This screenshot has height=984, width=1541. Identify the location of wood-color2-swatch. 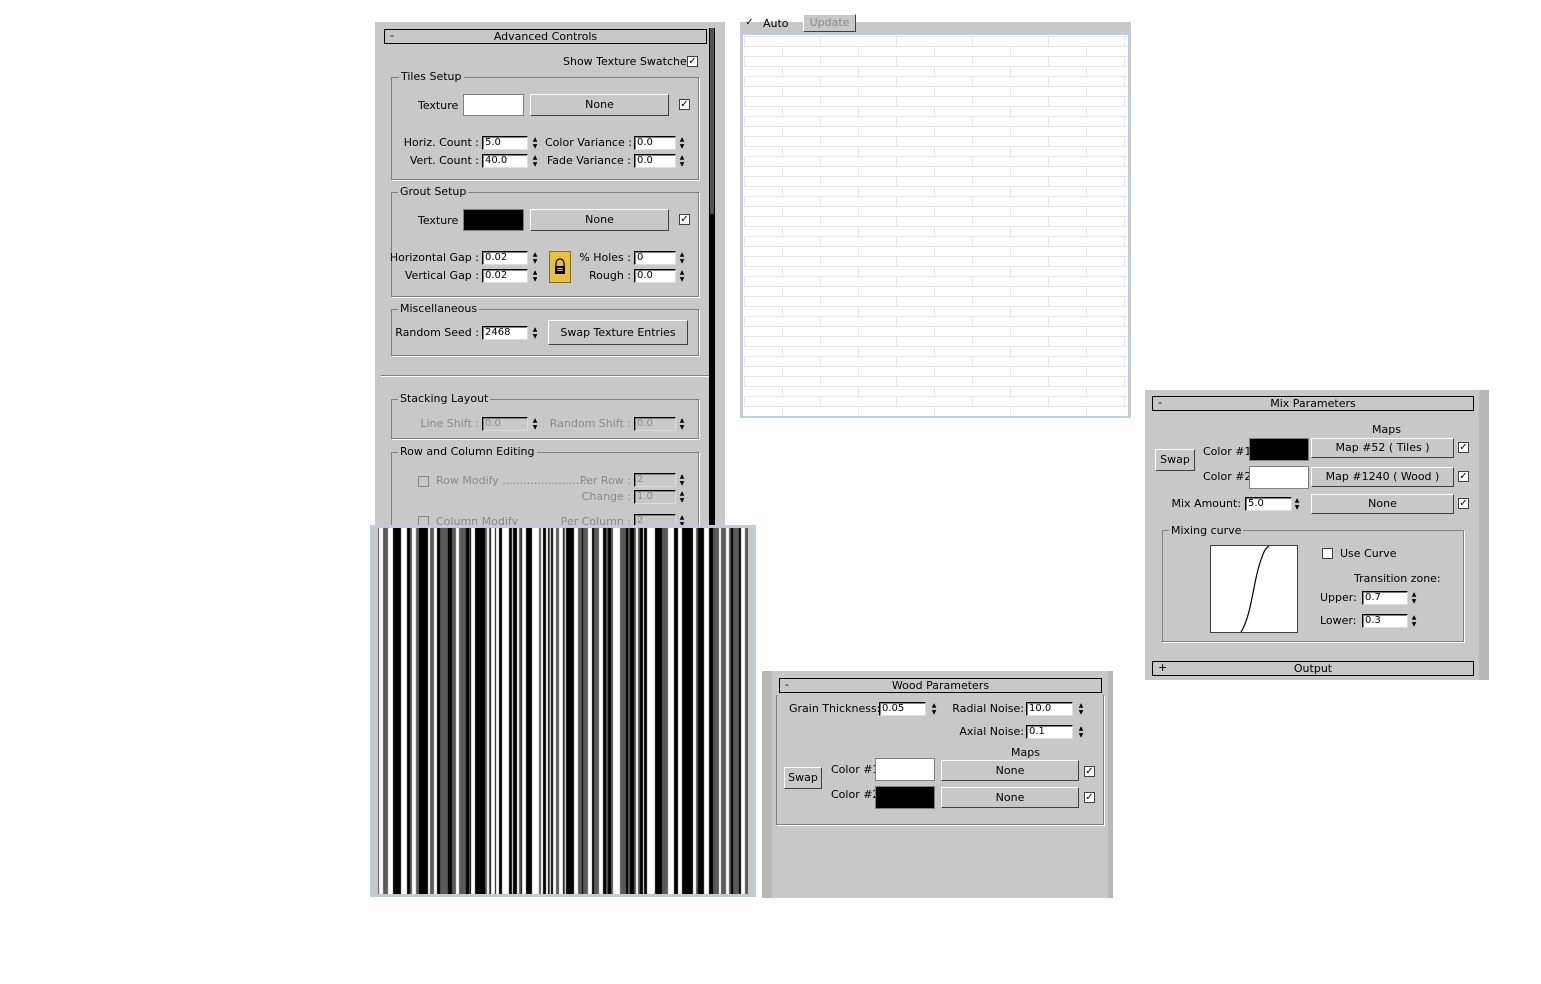
(905, 797).